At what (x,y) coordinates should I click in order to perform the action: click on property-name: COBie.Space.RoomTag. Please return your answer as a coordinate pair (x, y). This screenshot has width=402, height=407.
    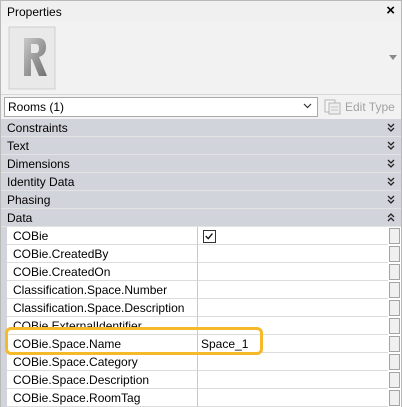
    Looking at the image, I should click on (102, 398).